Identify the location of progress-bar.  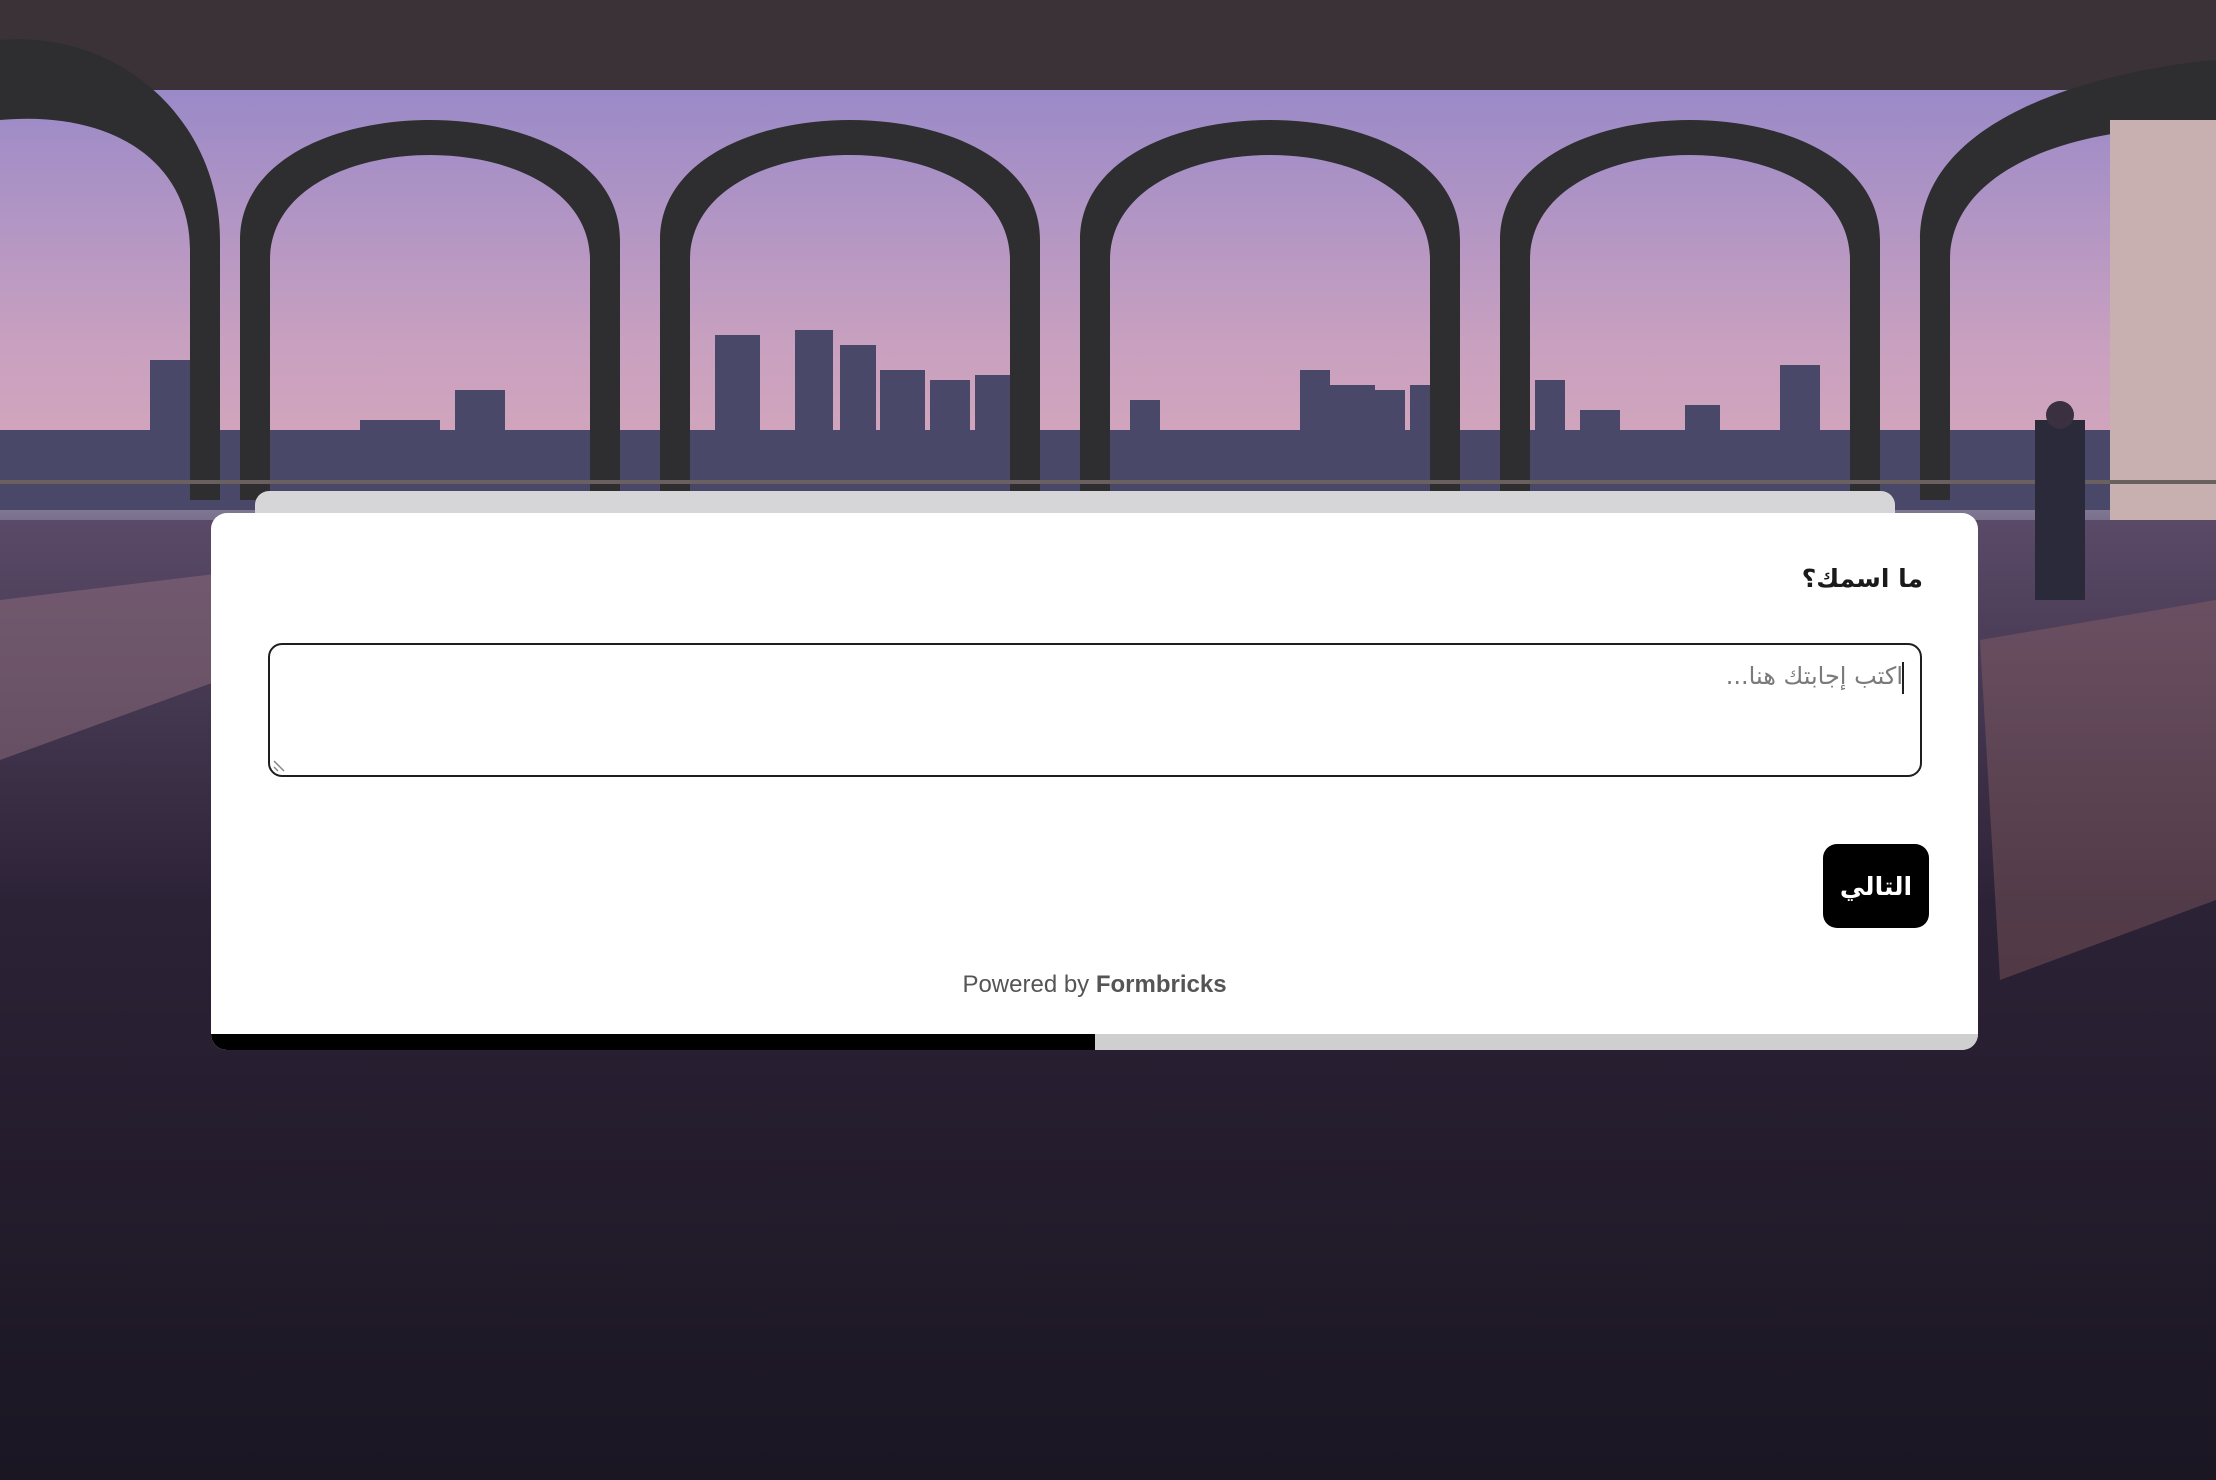
(1094, 1042).